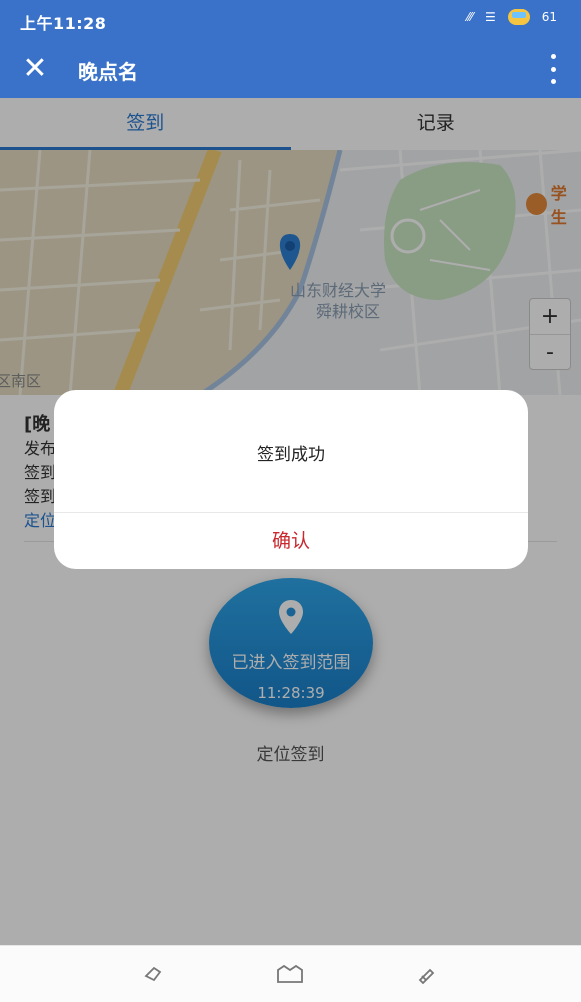 The width and height of the screenshot is (581, 1002). Describe the element at coordinates (290, 20) in the screenshot. I see `status-bar: 上午11:28 ⁄⁄⁄ ☰ 61` at that location.